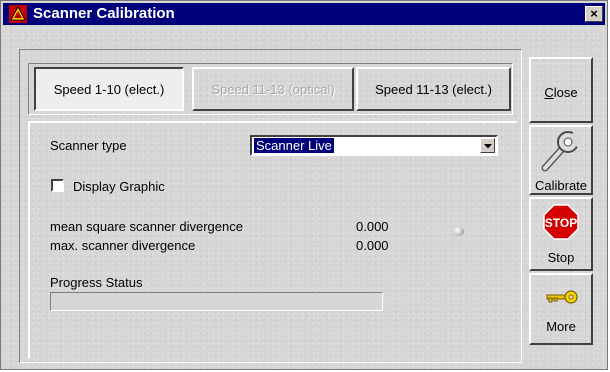 Image resolution: width=610 pixels, height=372 pixels. I want to click on tab-label: Speed 1-10 (elect.), so click(109, 89).